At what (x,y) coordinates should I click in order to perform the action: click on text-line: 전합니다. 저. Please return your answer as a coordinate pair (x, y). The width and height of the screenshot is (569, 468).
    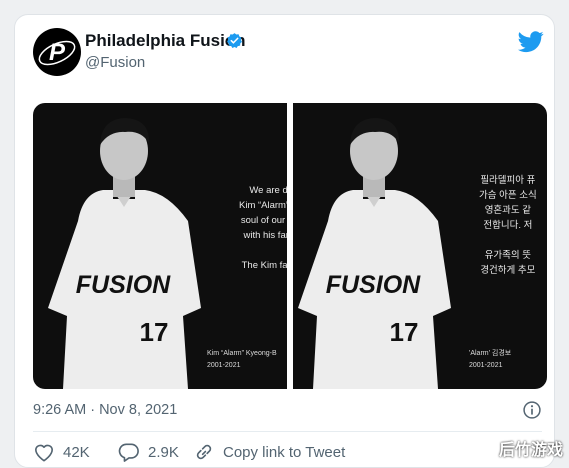
    Looking at the image, I should click on (508, 225).